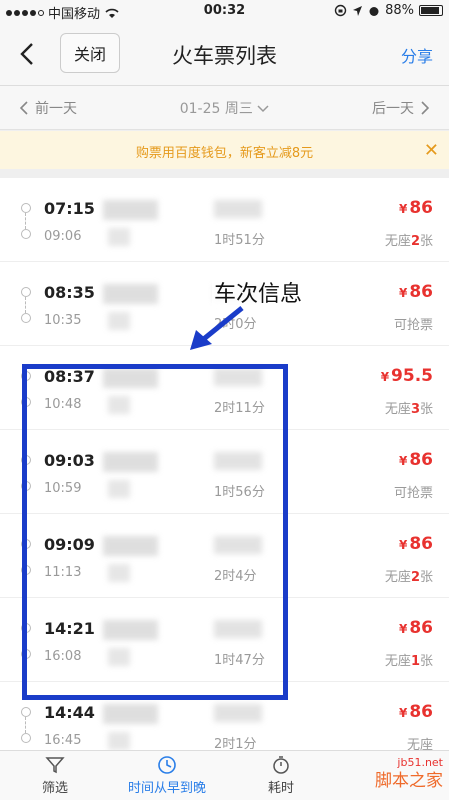  I want to click on promo-banner: 购票用百度钱包，新客立减8元 ✕, so click(224, 150).